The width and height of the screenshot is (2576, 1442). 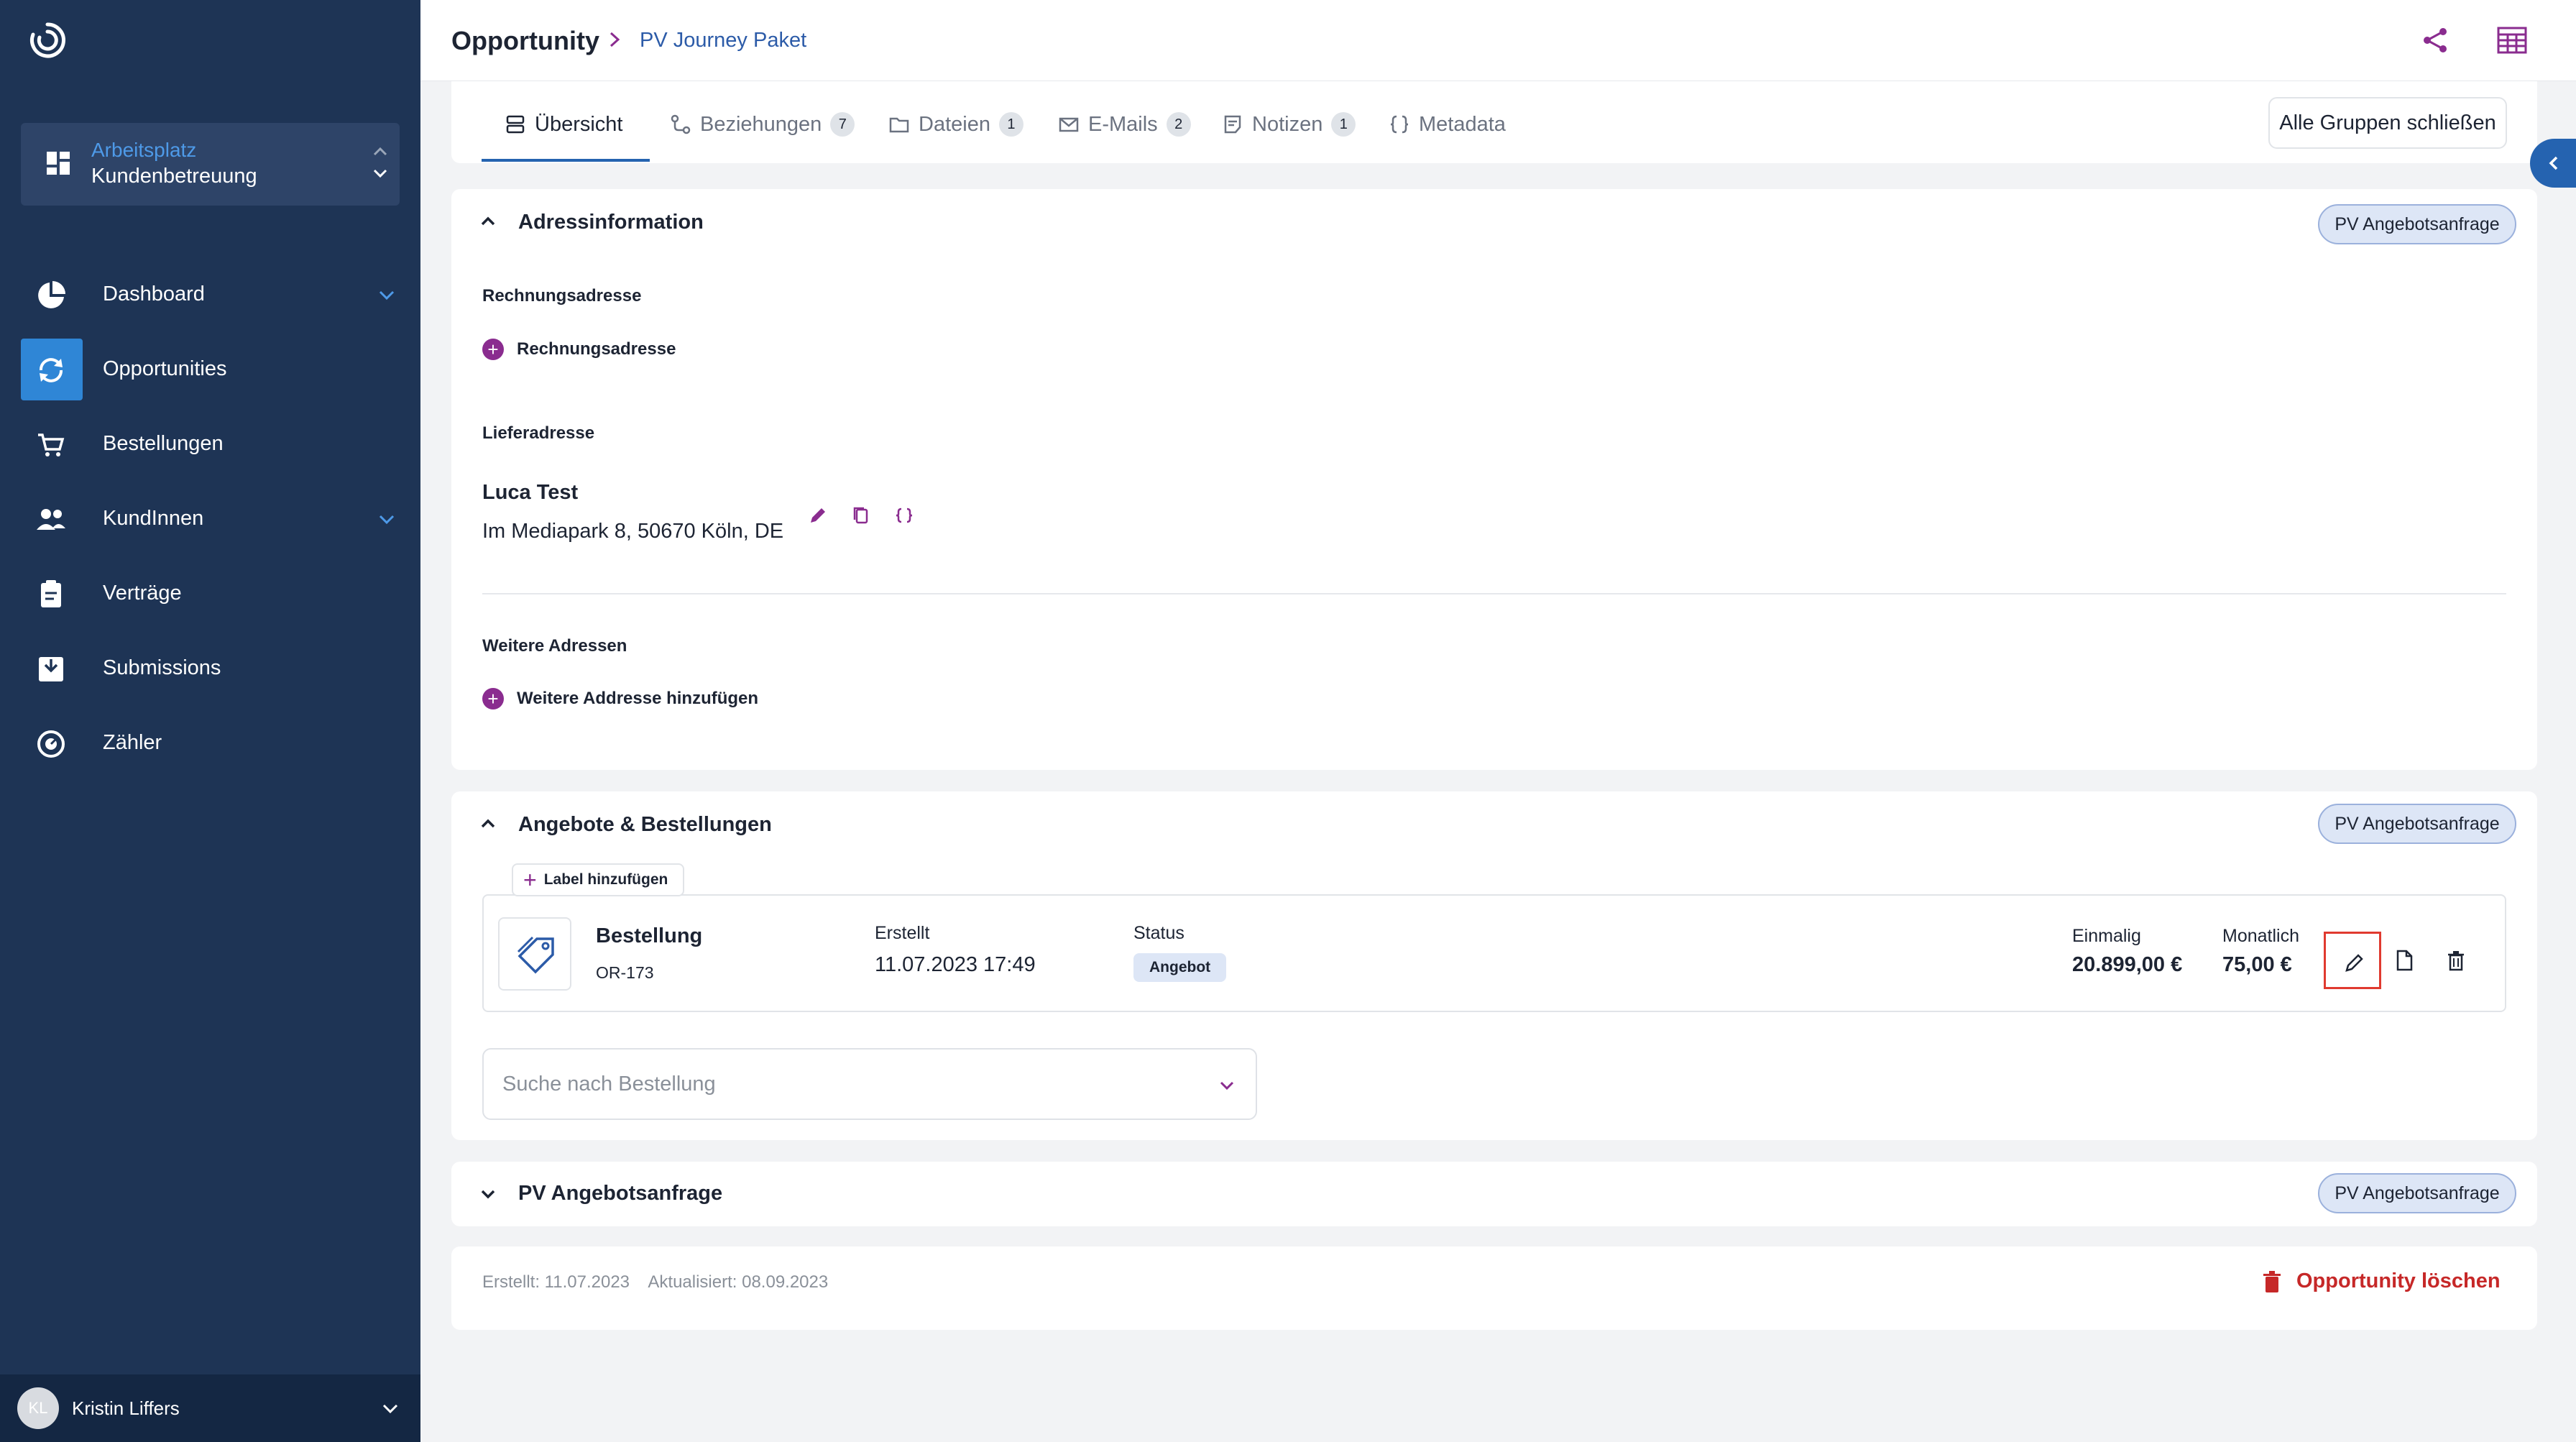 I want to click on section-title: PV Angebotsanfrage, so click(x=620, y=1194).